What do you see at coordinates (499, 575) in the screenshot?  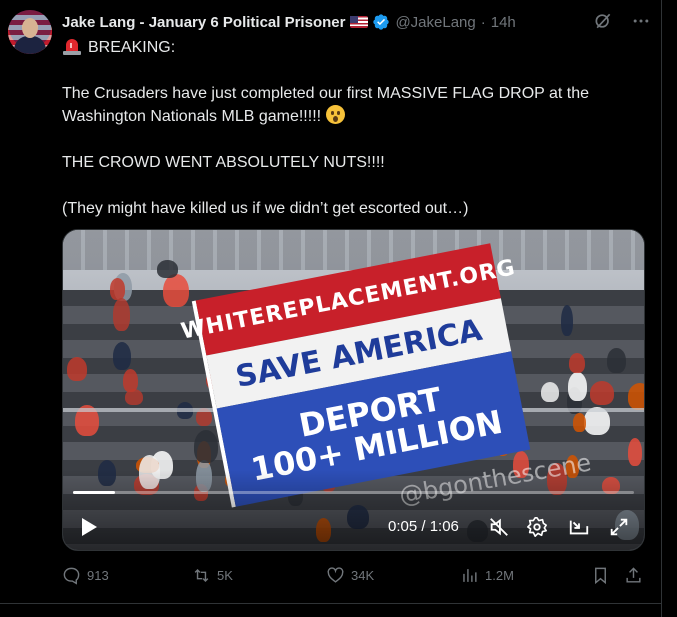 I see `view-count: 1.2M` at bounding box center [499, 575].